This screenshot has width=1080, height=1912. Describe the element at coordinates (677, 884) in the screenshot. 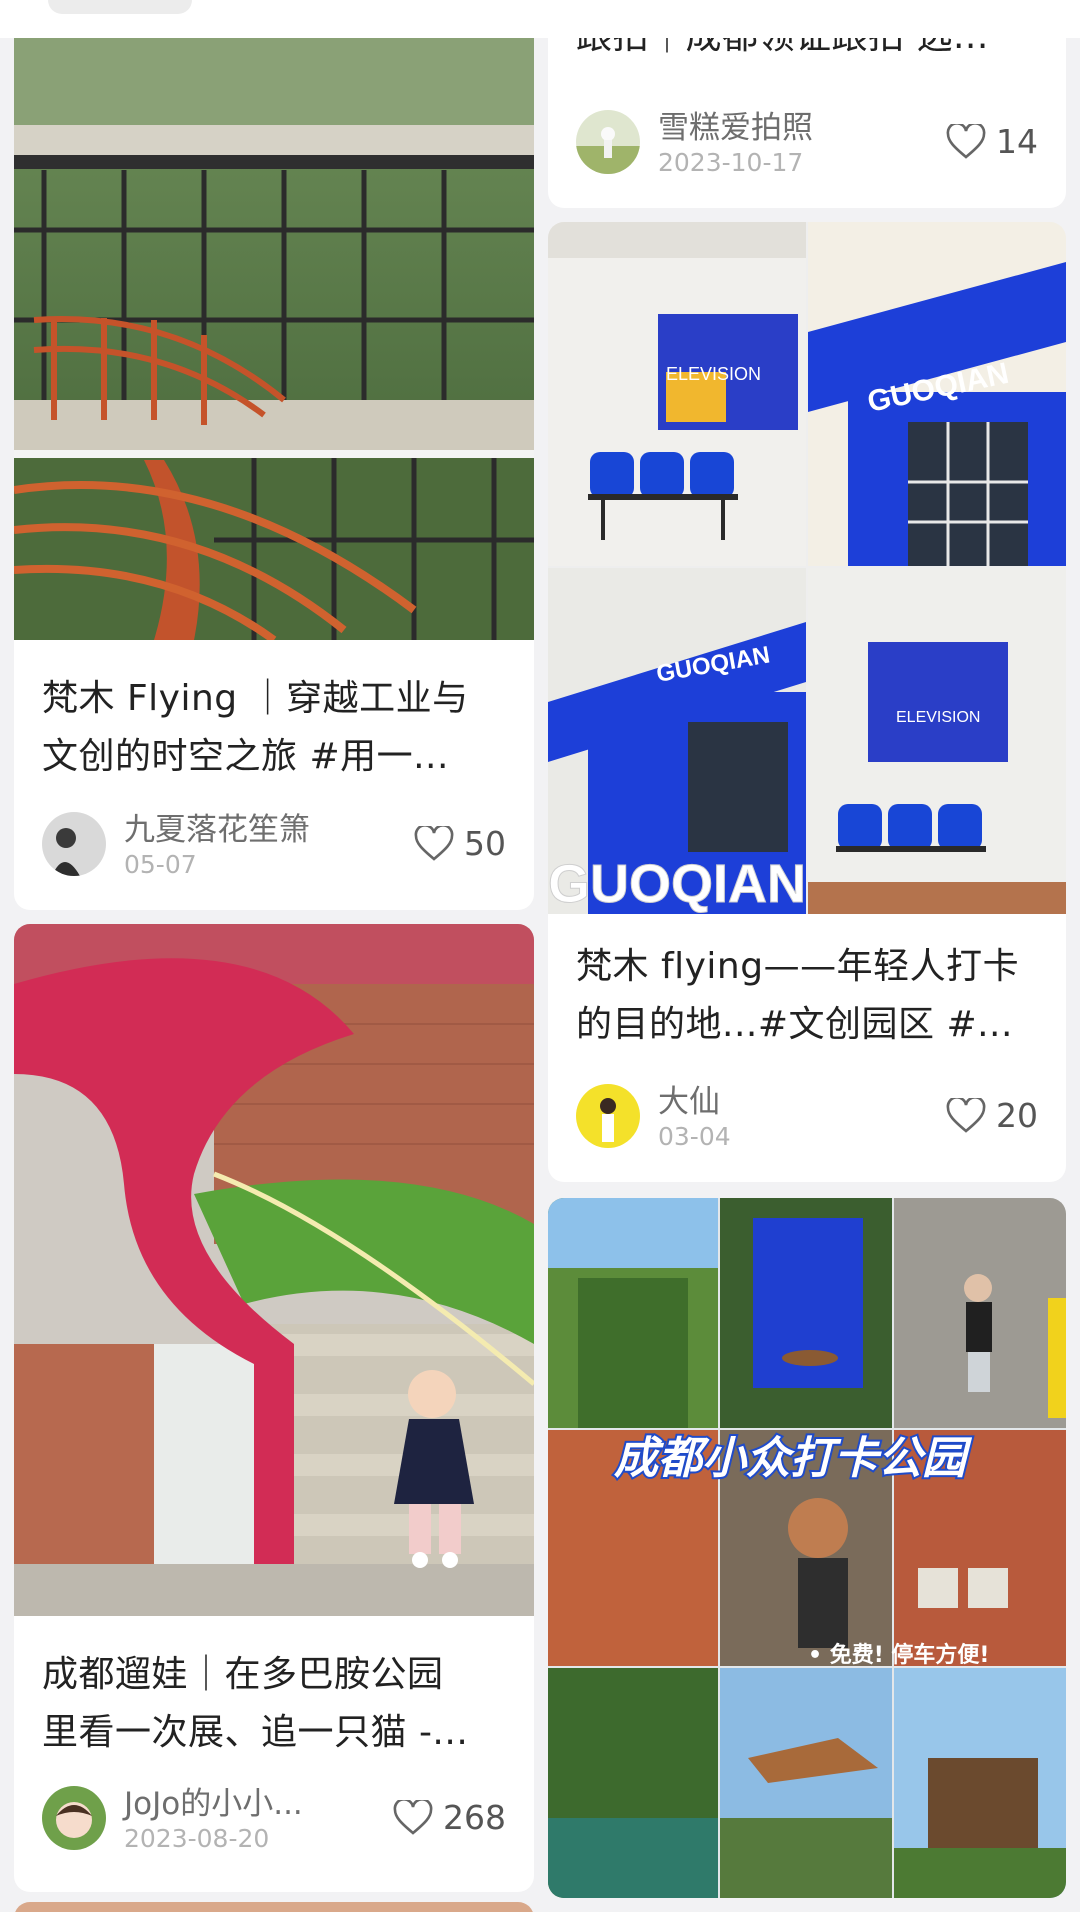

I see `sign-text: GUOQIAN` at that location.